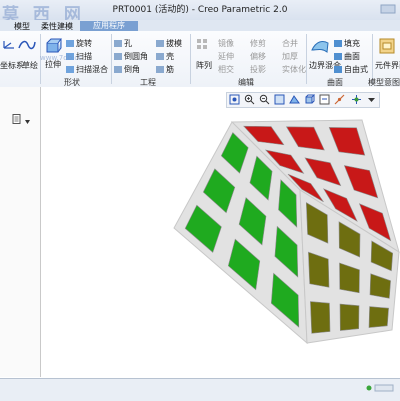 The width and height of the screenshot is (400, 401). Describe the element at coordinates (387, 65) in the screenshot. I see `component-interface-label: 元件界面` at that location.